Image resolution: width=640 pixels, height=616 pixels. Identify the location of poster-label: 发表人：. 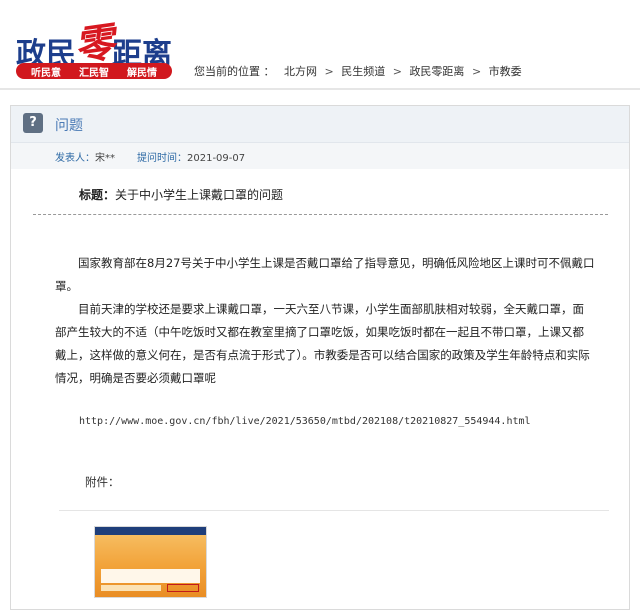
(75, 158).